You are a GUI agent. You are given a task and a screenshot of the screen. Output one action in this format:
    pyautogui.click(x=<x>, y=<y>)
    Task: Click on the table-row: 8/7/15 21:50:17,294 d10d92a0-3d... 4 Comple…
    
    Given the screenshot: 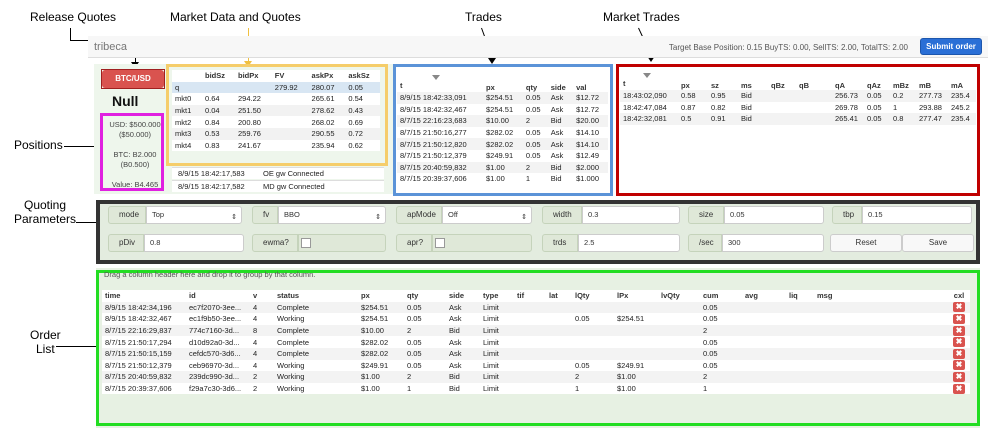 What is the action you would take?
    pyautogui.click(x=536, y=342)
    